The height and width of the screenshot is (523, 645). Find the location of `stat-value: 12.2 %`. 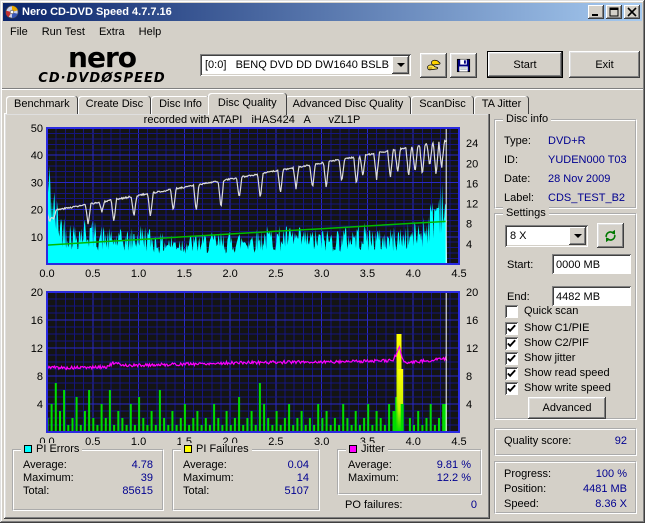

stat-value: 12.2 % is located at coordinates (453, 478).